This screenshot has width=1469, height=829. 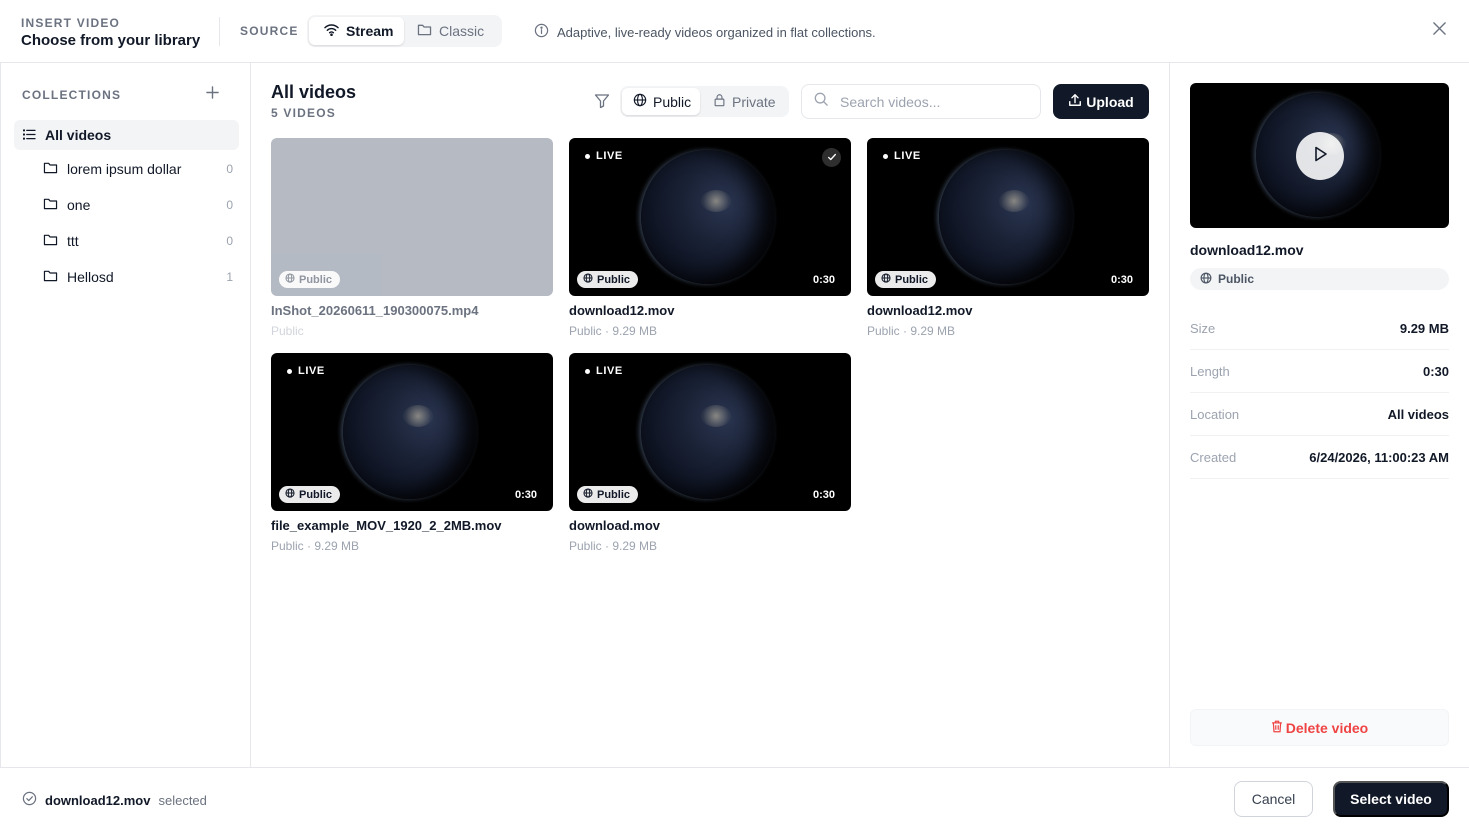 What do you see at coordinates (1277, 728) in the screenshot?
I see `trash-icon` at bounding box center [1277, 728].